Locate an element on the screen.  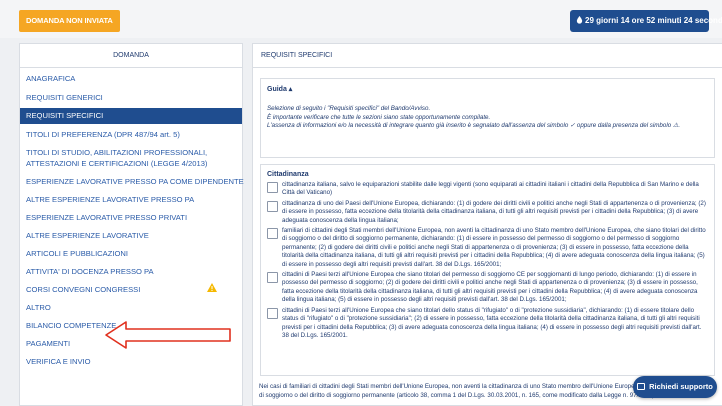
application-status-button: DOMANDA NON INVIATA is located at coordinates (69, 21).